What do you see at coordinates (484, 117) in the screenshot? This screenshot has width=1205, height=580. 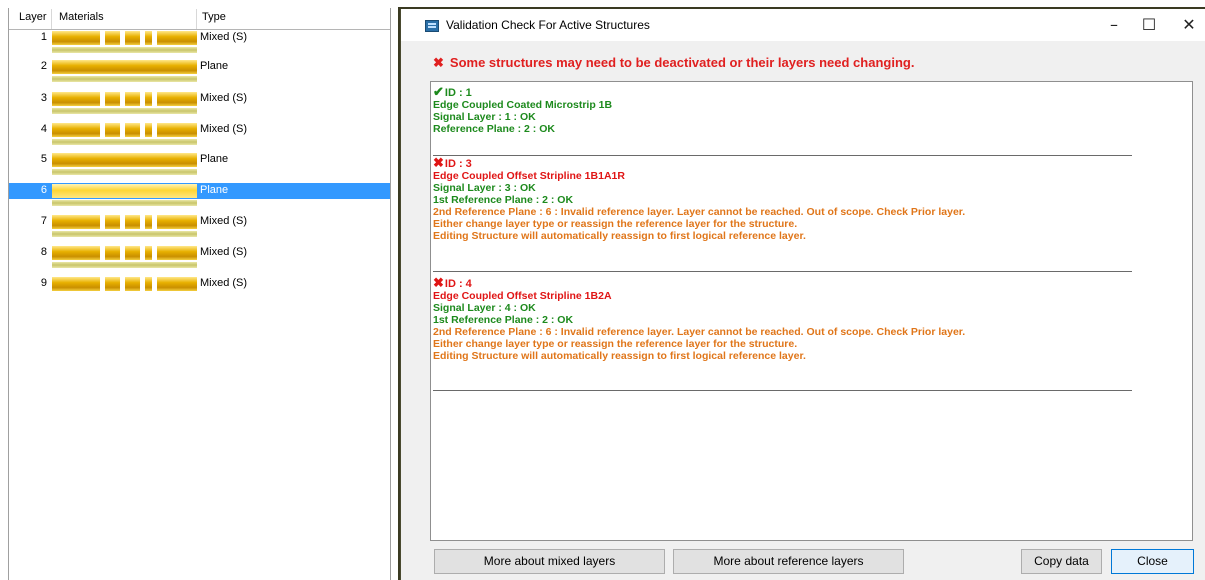 I see `entry-detail-line: Signal Layer : 1 : OK` at bounding box center [484, 117].